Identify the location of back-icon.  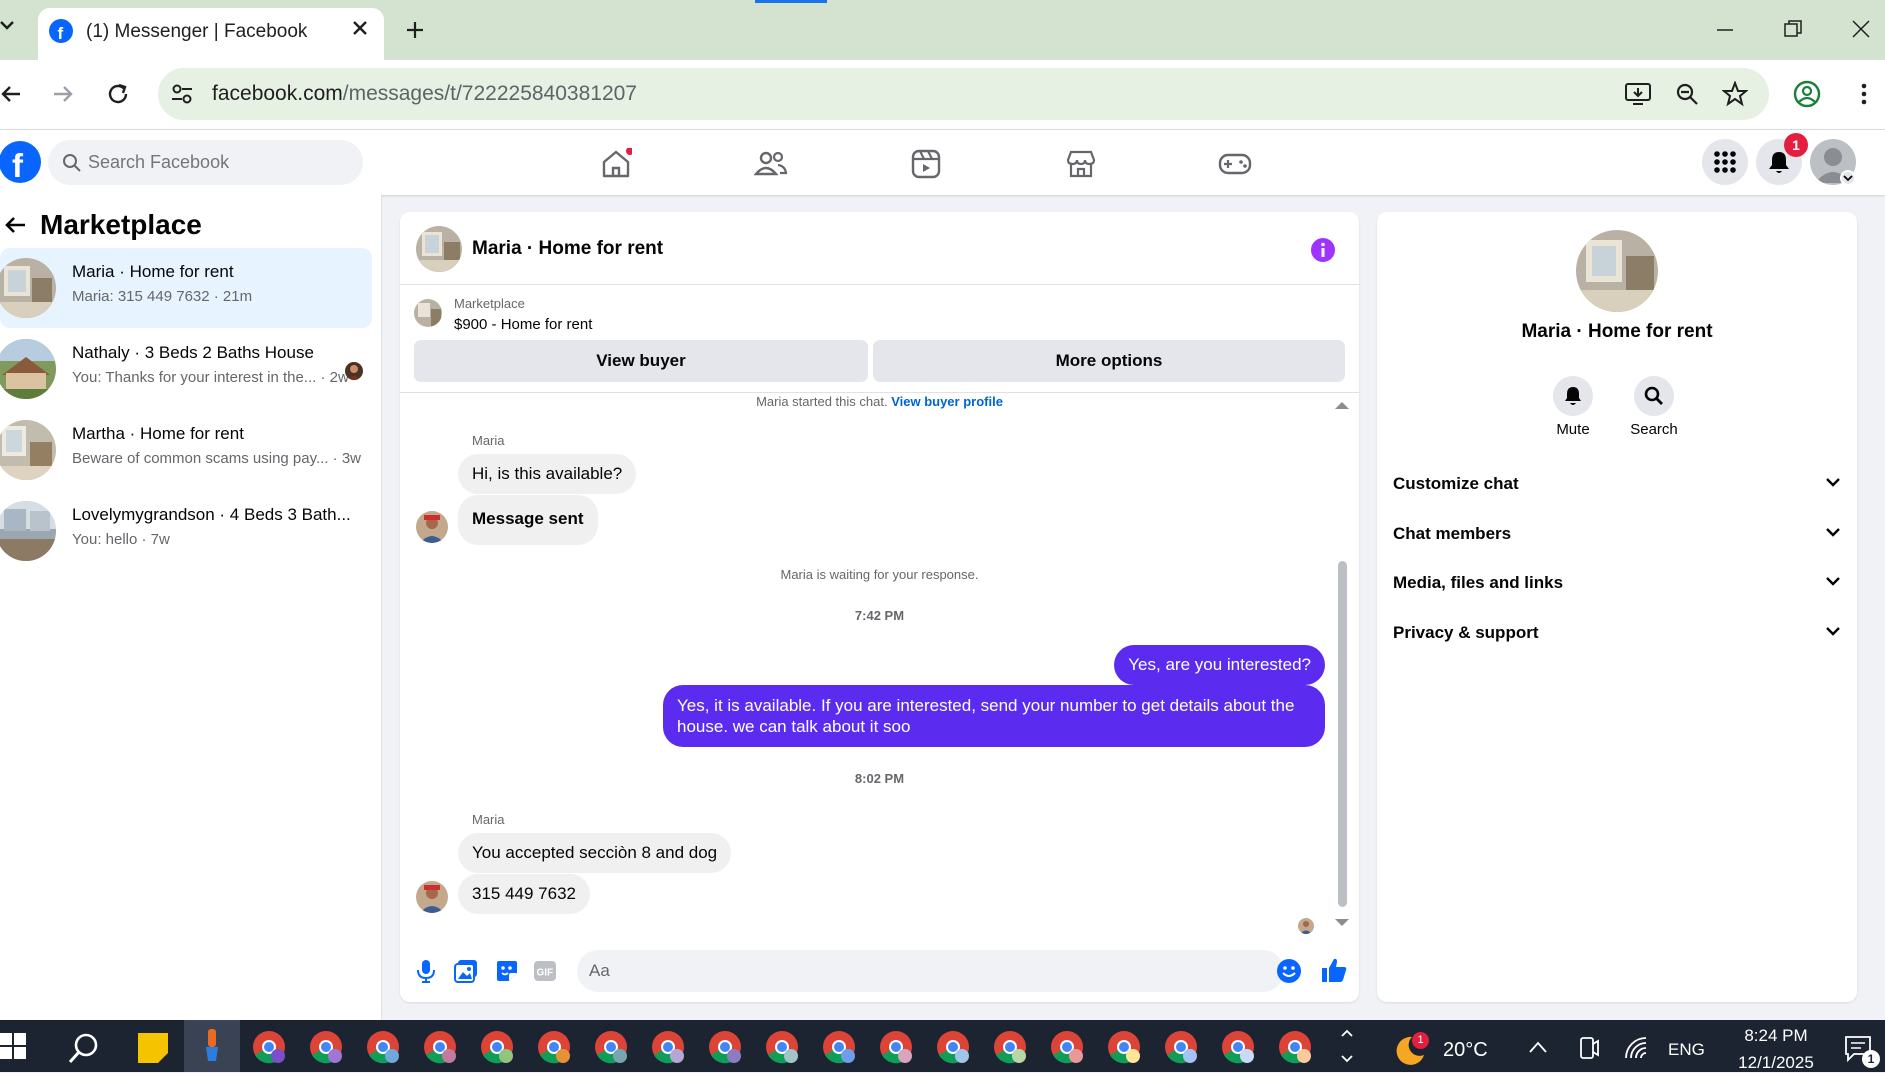
(11, 94).